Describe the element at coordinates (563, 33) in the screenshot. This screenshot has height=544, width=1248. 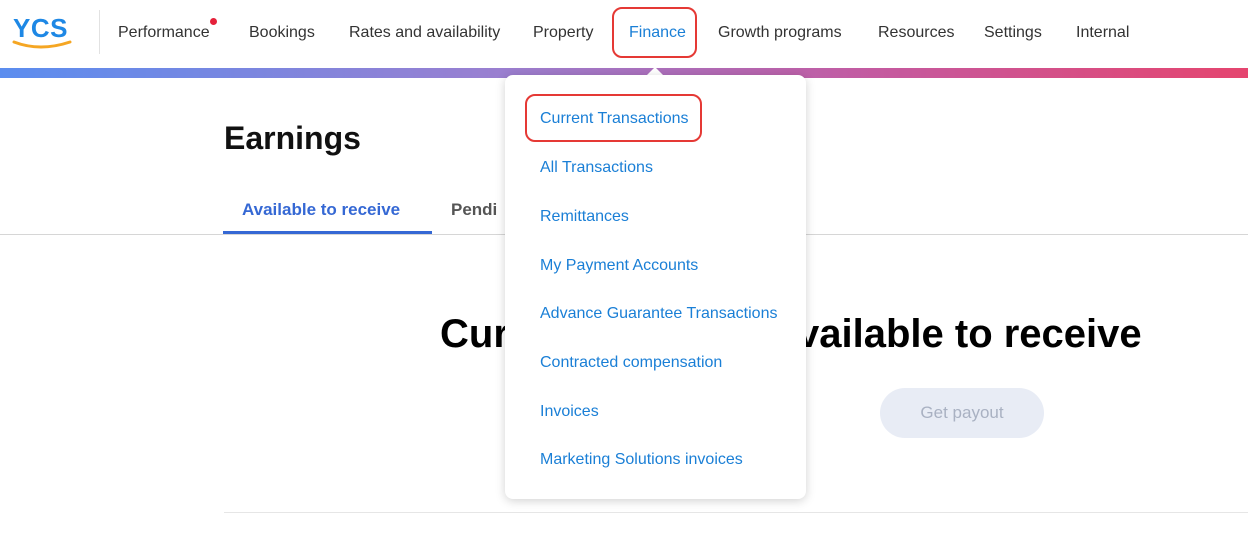
I see `nav-item-property: Property` at that location.